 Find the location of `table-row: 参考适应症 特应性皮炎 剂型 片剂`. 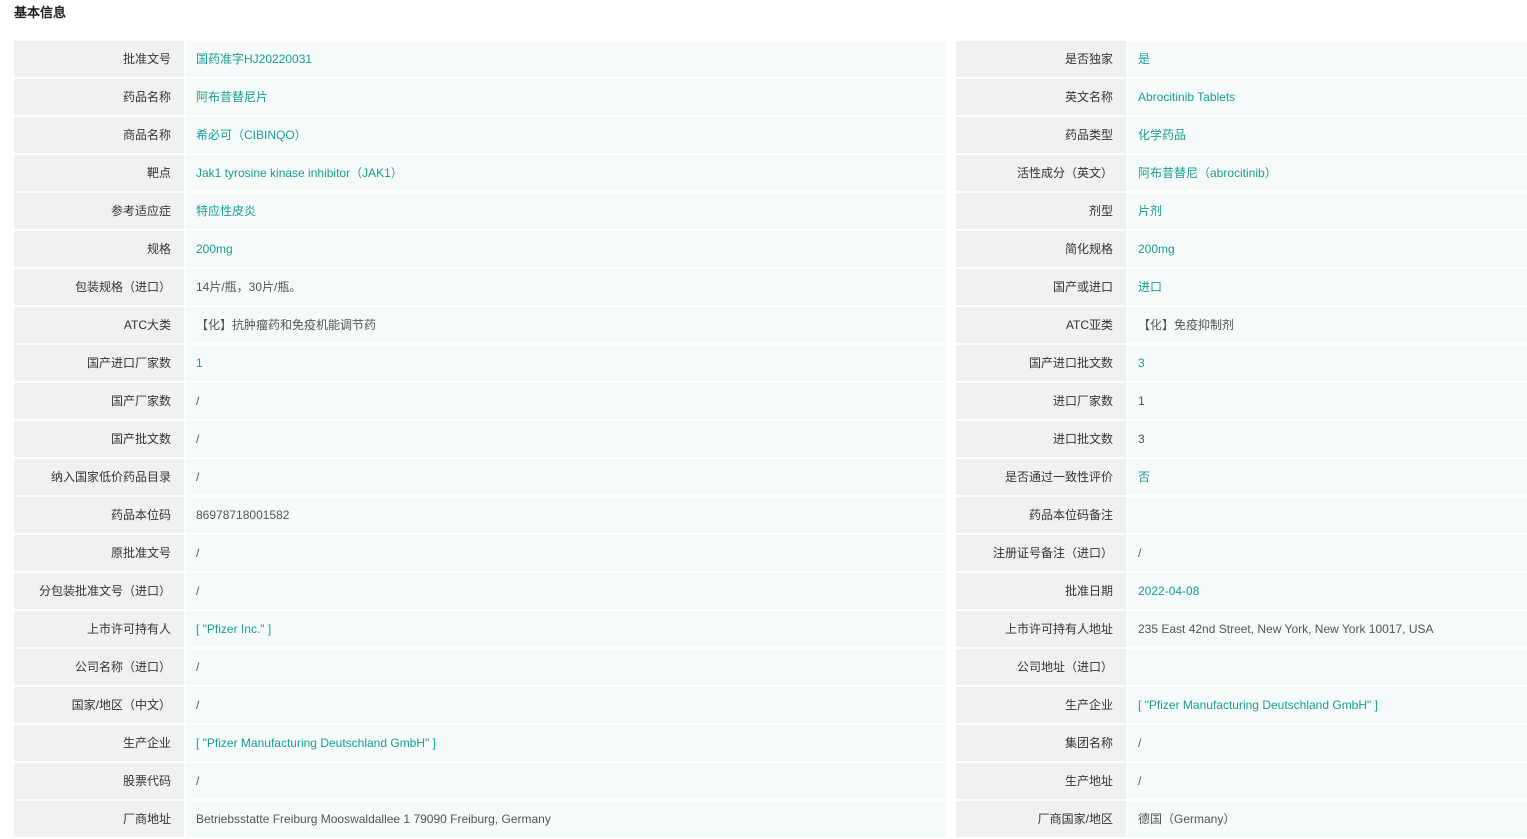

table-row: 参考适应症 特应性皮炎 剂型 片剂 is located at coordinates (770, 211).